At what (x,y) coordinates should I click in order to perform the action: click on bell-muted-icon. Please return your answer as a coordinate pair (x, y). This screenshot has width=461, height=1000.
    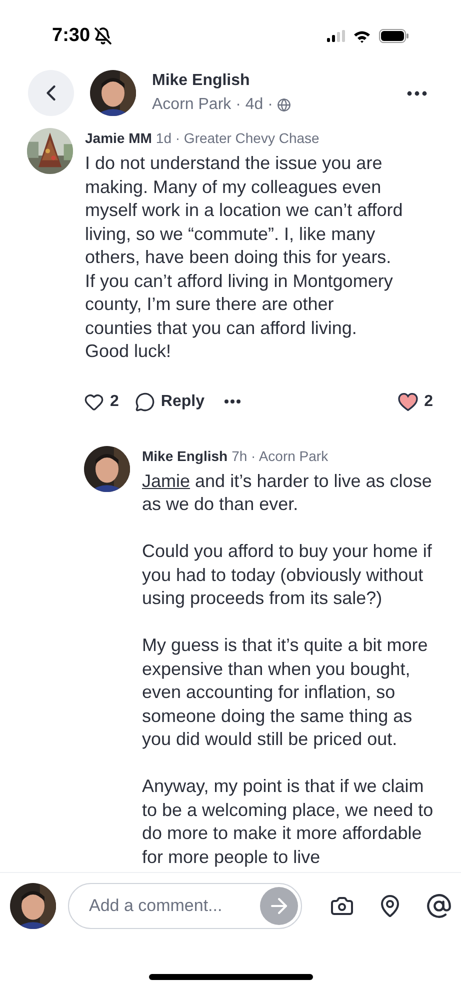
    Looking at the image, I should click on (103, 36).